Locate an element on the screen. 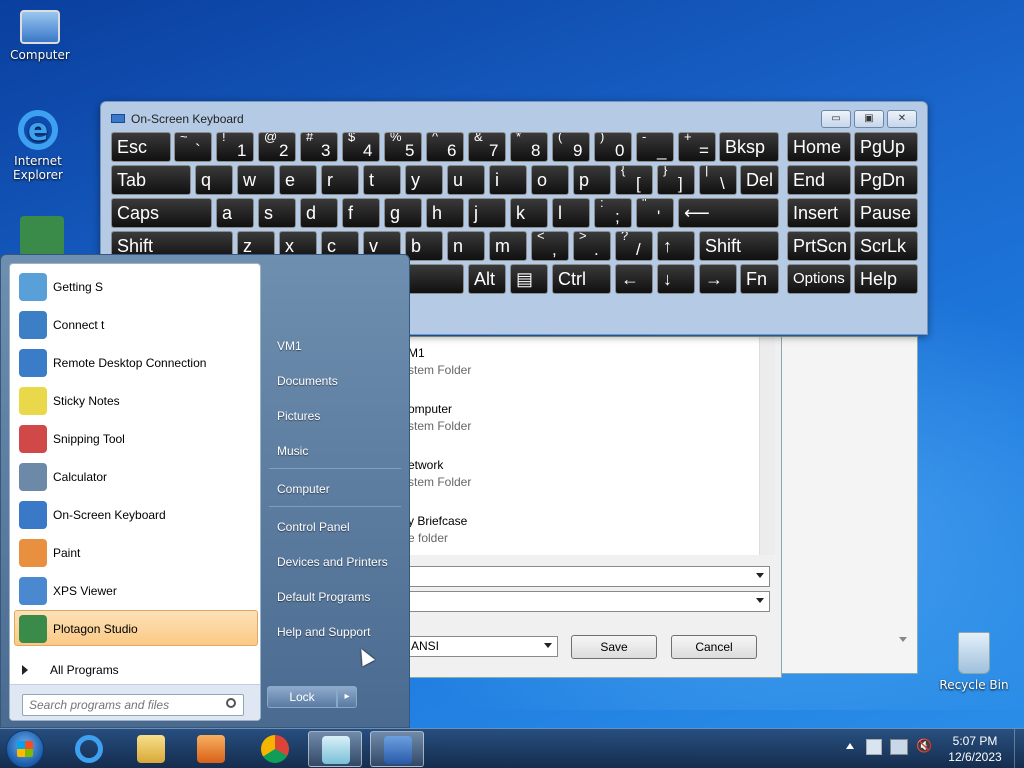 This screenshot has height=768, width=1024. start-item-sticky-notes: Sticky Notes is located at coordinates (136, 400).